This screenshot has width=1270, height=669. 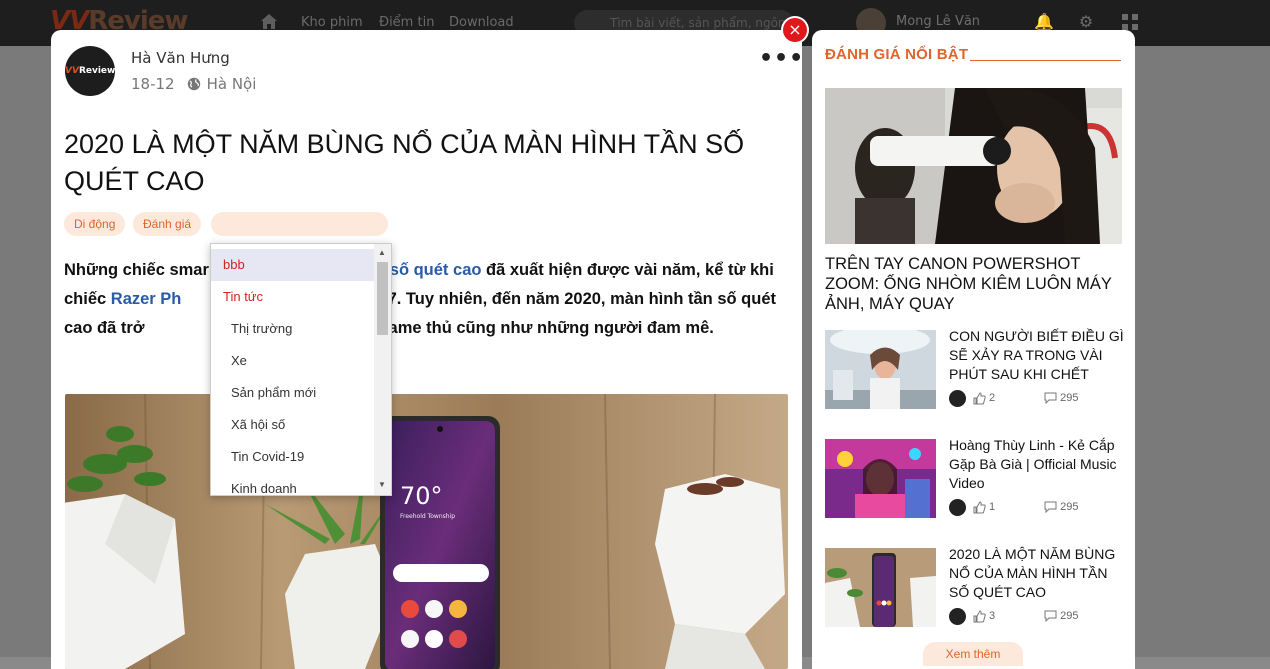 What do you see at coordinates (292, 361) in the screenshot?
I see `dropdown-option: Xe` at bounding box center [292, 361].